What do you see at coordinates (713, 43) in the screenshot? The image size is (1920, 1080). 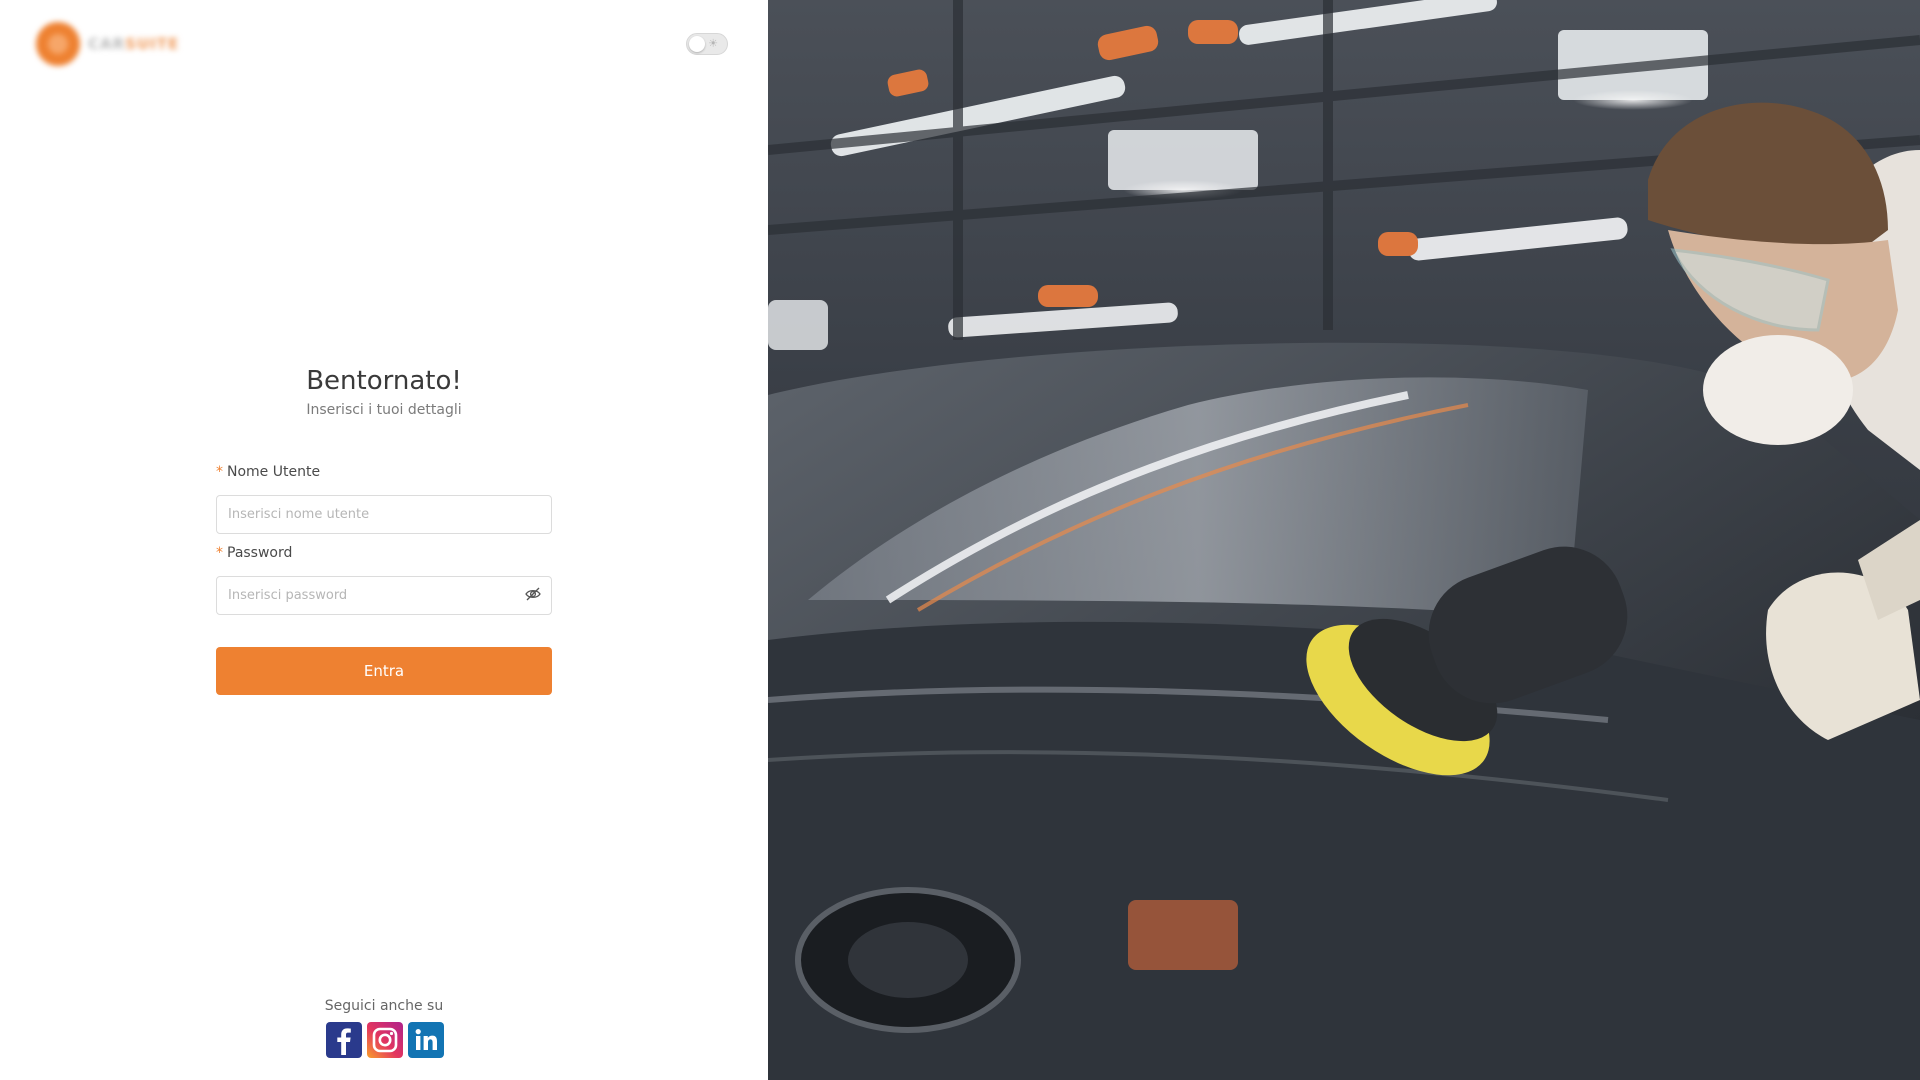 I see `sun-icon: ☀` at bounding box center [713, 43].